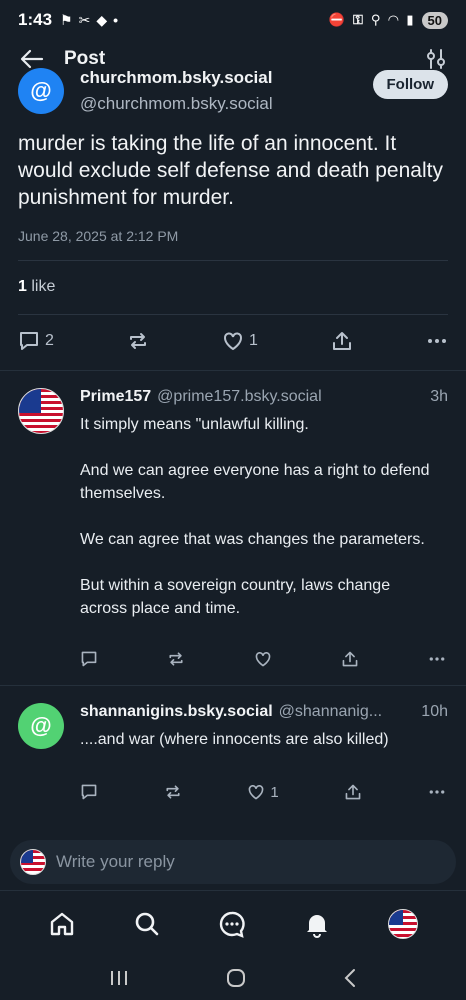  Describe the element at coordinates (98, 236) in the screenshot. I see `post-date: June 28, 2025 at 2:12 PM` at that location.